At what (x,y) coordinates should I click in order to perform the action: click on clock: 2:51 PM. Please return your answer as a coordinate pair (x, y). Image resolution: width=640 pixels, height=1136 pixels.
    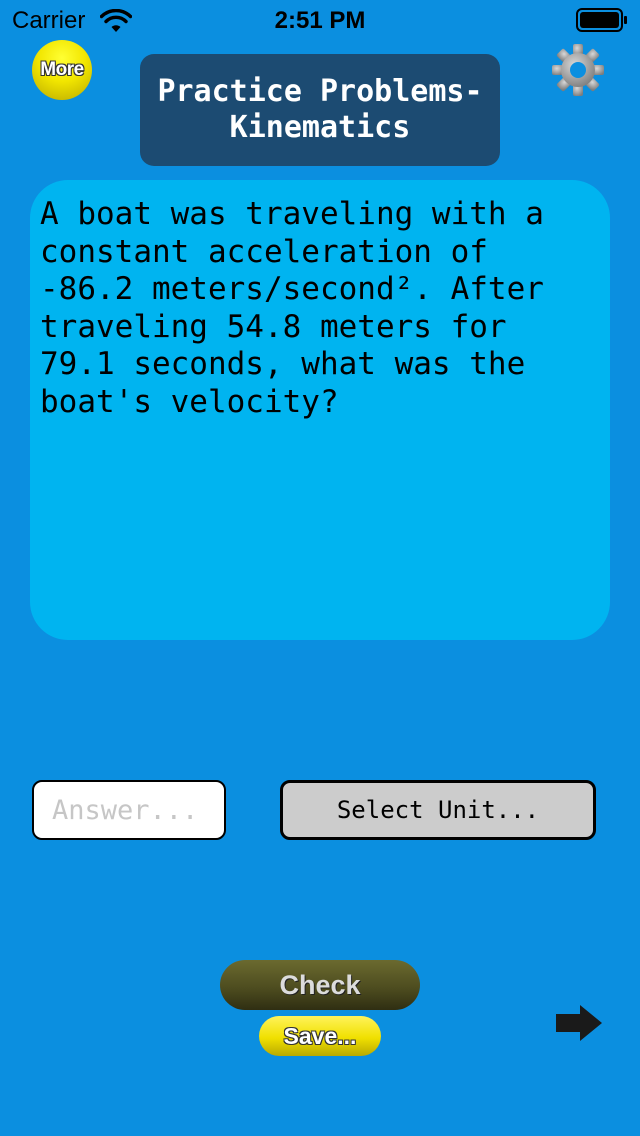
    Looking at the image, I should click on (320, 20).